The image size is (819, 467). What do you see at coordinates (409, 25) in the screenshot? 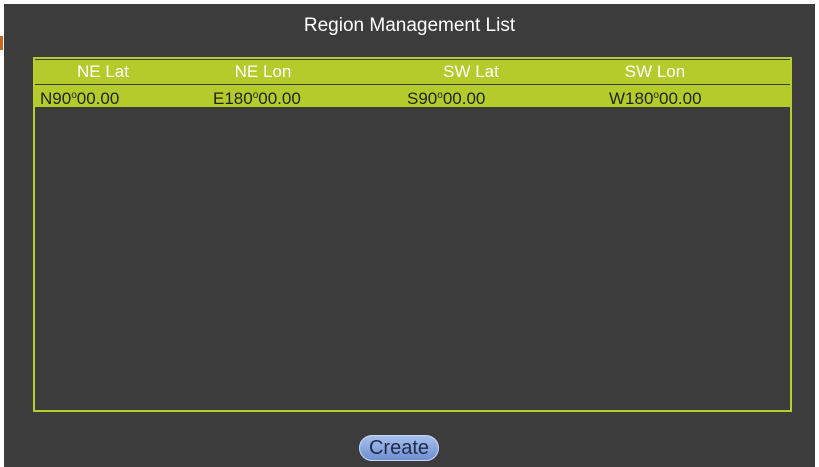
I see `window-title: Region Management List` at bounding box center [409, 25].